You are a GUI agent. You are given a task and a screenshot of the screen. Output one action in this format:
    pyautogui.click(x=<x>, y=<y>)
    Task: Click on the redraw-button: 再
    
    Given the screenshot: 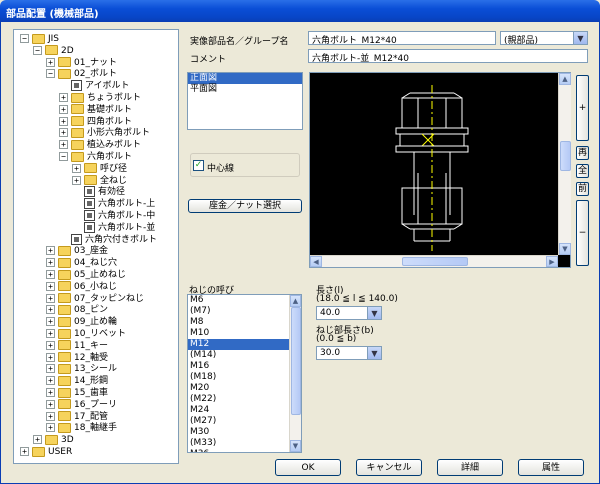 What is the action you would take?
    pyautogui.click(x=582, y=153)
    